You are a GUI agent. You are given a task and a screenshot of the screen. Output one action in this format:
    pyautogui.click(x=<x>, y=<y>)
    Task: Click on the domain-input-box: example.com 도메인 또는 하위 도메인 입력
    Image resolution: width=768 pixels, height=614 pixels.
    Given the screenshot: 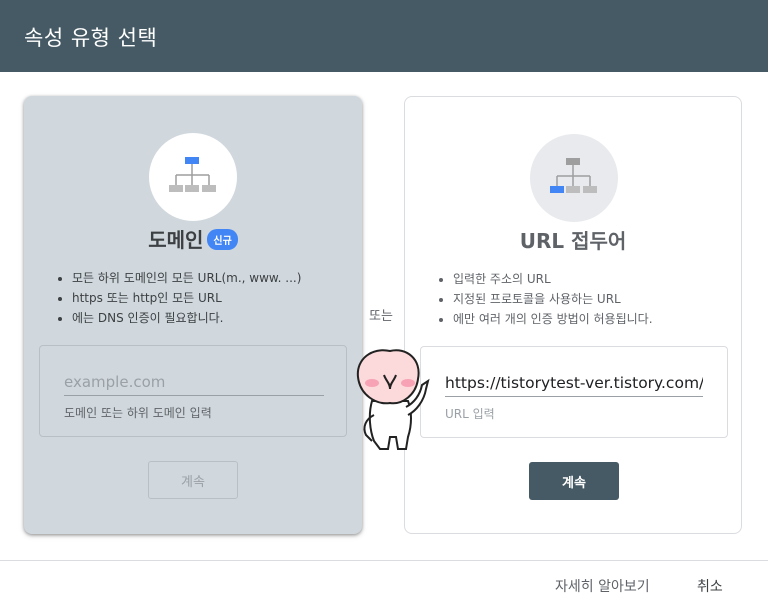 What is the action you would take?
    pyautogui.click(x=193, y=391)
    